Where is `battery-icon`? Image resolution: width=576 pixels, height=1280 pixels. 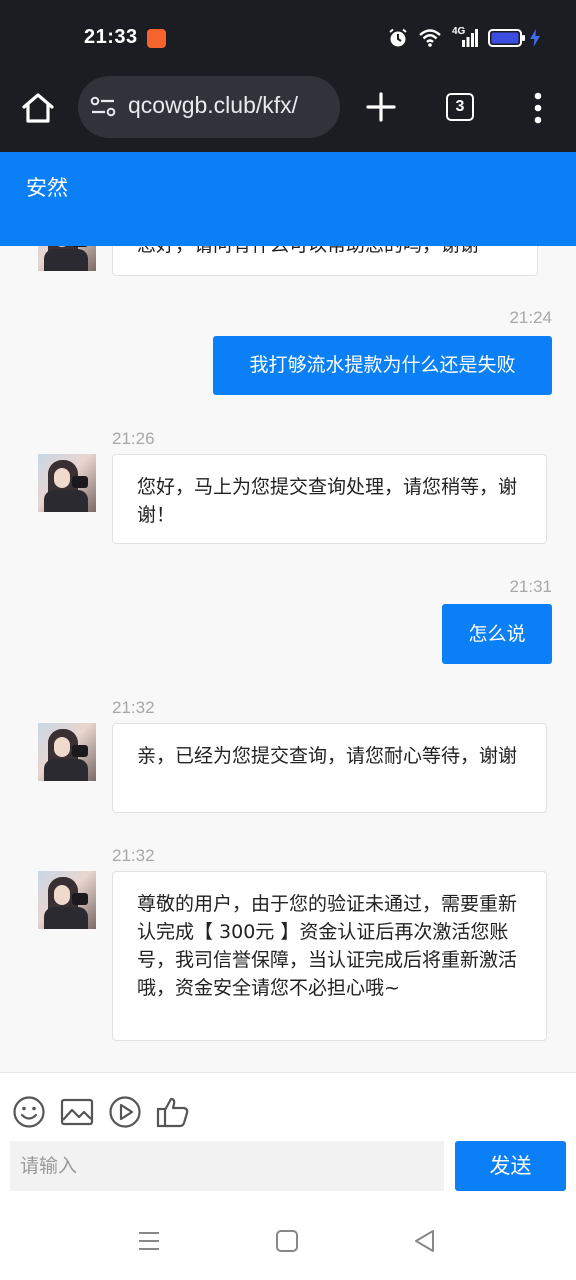 battery-icon is located at coordinates (506, 38).